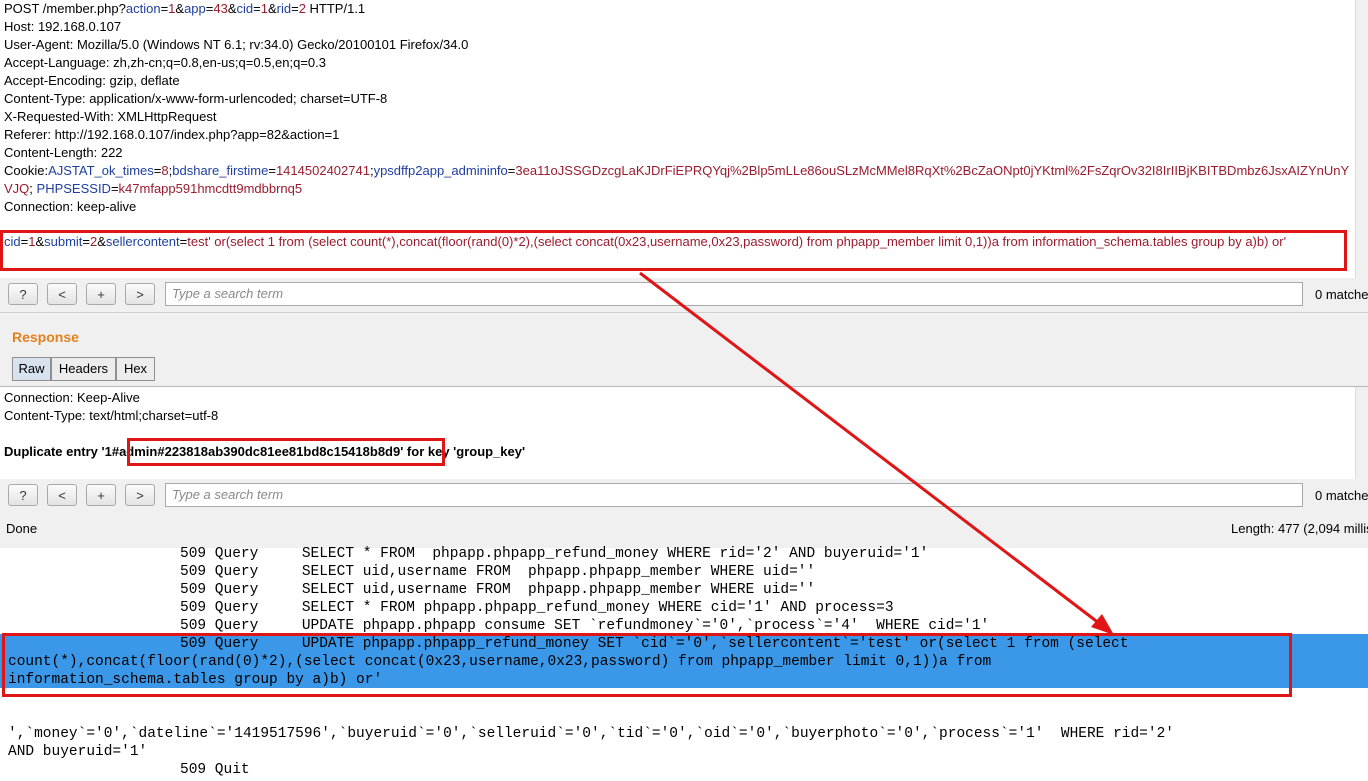  What do you see at coordinates (1299, 528) in the screenshot?
I see `response-length: Length: 477 (2,094 millis` at bounding box center [1299, 528].